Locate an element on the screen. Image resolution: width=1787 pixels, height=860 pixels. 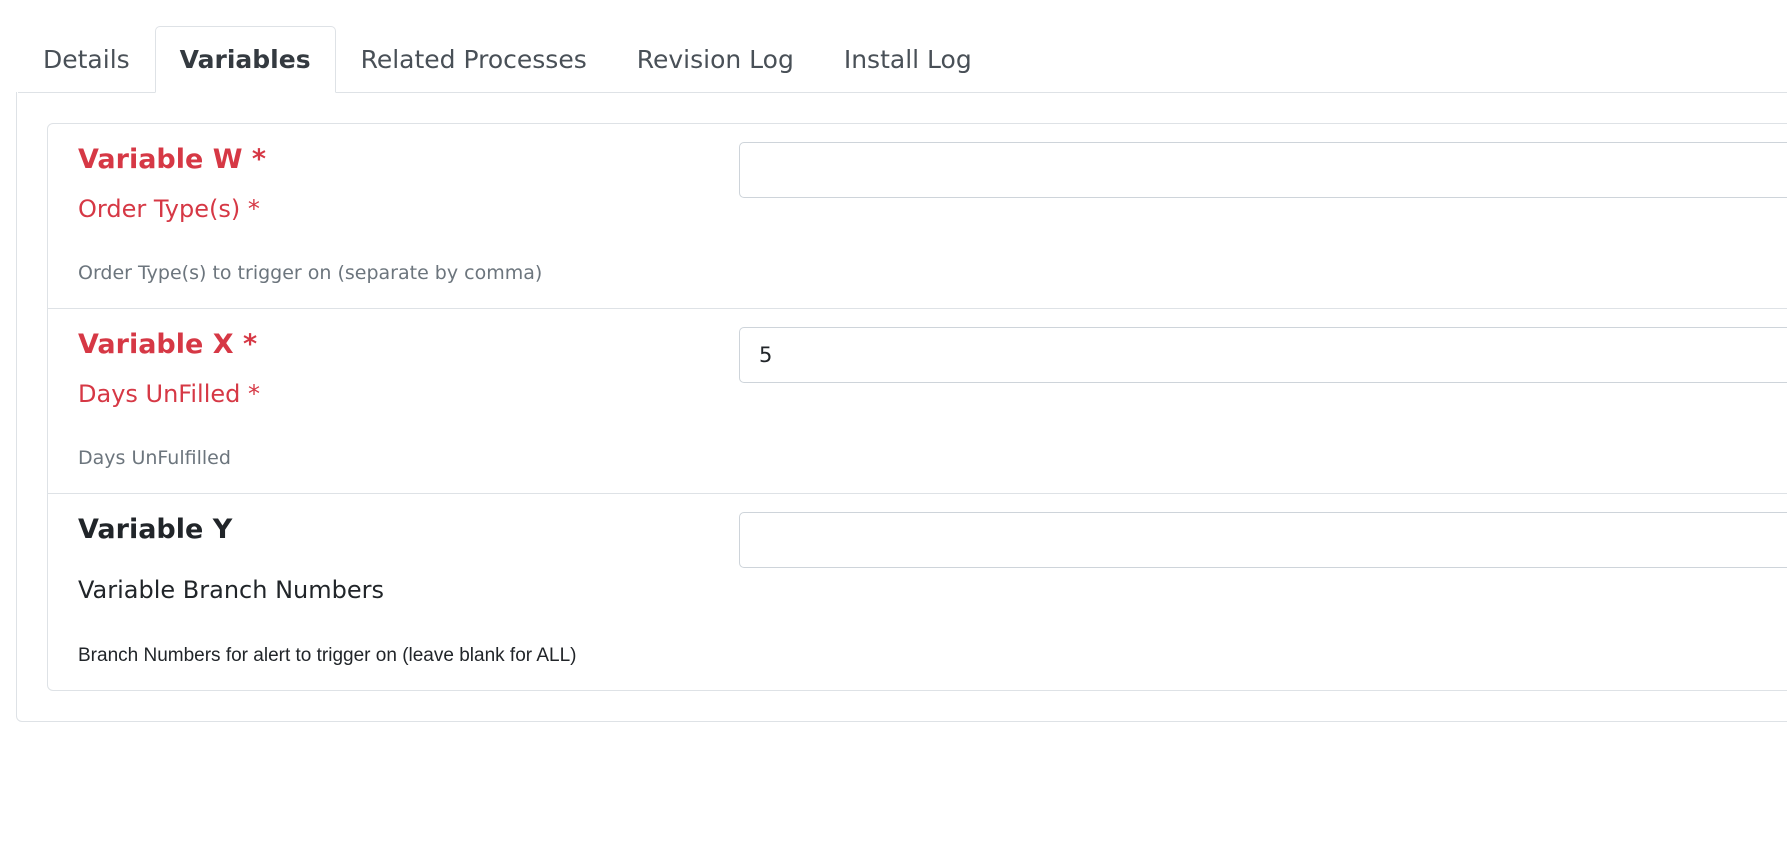
variable-x-help: Days UnFulfilled is located at coordinates (154, 458).